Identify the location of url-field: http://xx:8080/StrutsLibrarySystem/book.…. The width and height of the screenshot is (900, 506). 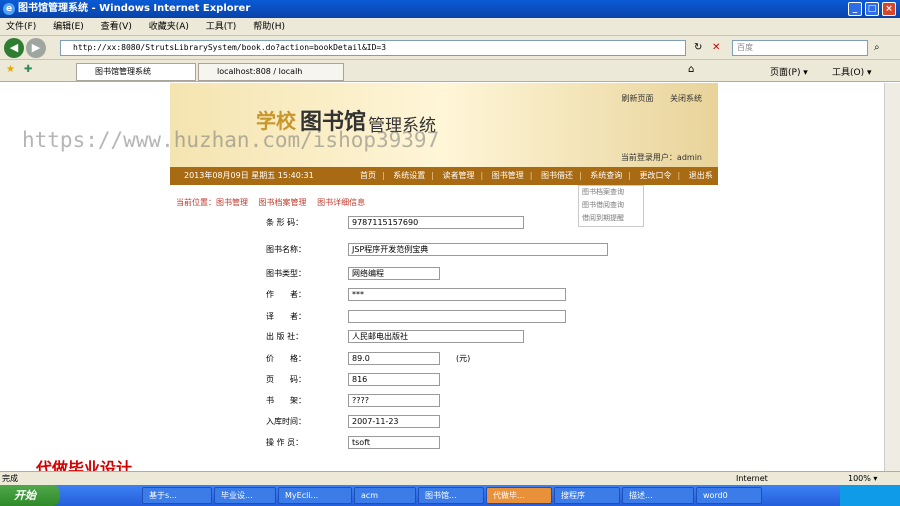
(373, 48).